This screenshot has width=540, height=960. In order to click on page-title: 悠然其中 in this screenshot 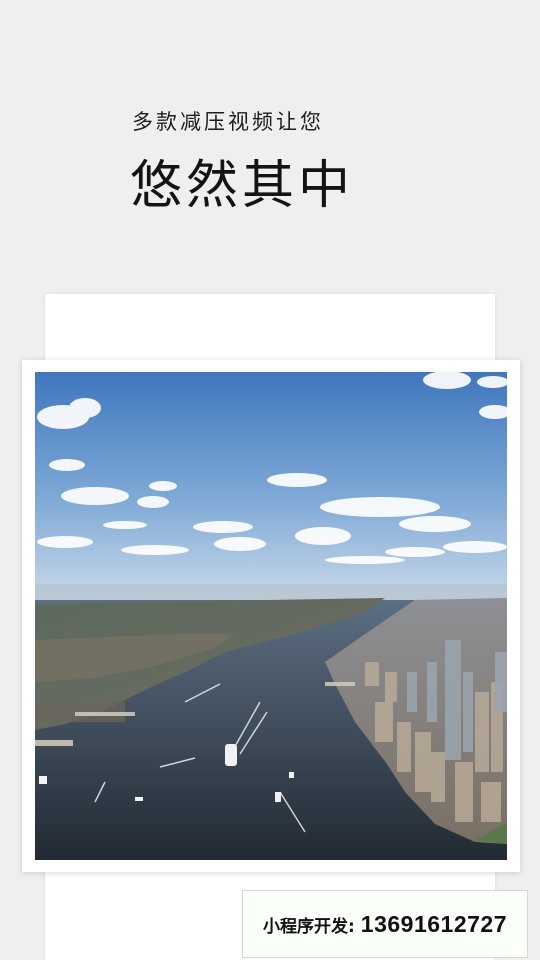, I will do `click(242, 186)`.